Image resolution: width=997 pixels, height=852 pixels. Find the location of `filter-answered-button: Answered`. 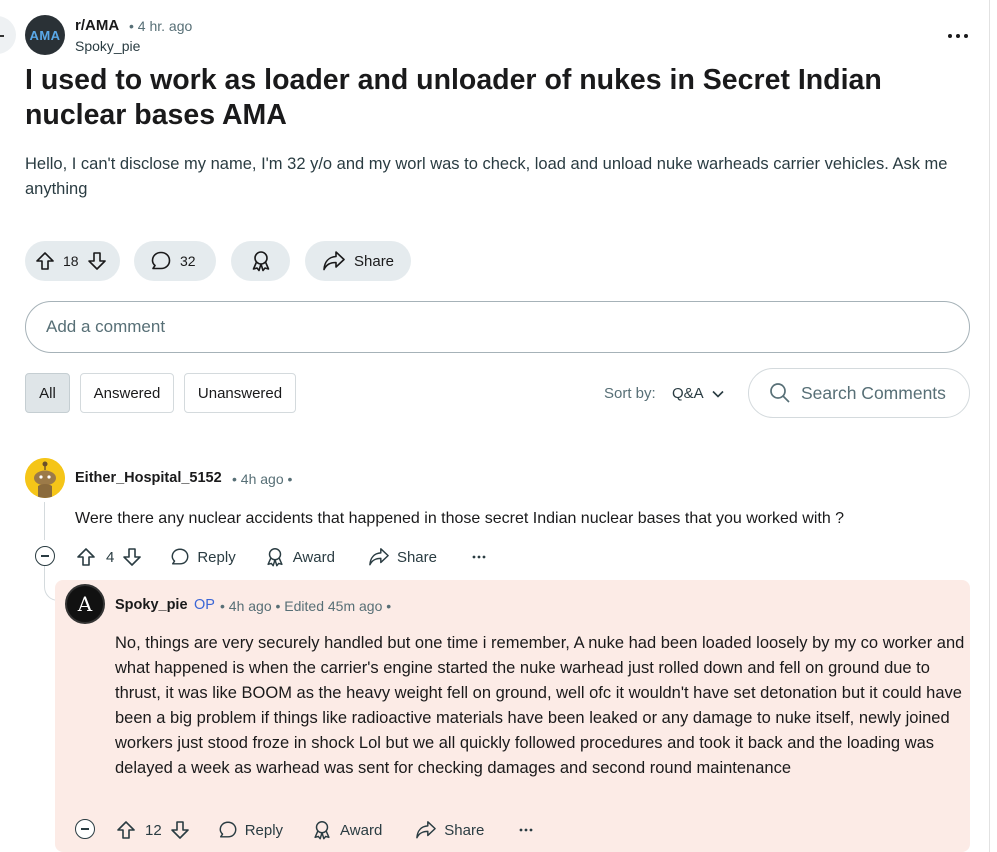

filter-answered-button: Answered is located at coordinates (127, 393).